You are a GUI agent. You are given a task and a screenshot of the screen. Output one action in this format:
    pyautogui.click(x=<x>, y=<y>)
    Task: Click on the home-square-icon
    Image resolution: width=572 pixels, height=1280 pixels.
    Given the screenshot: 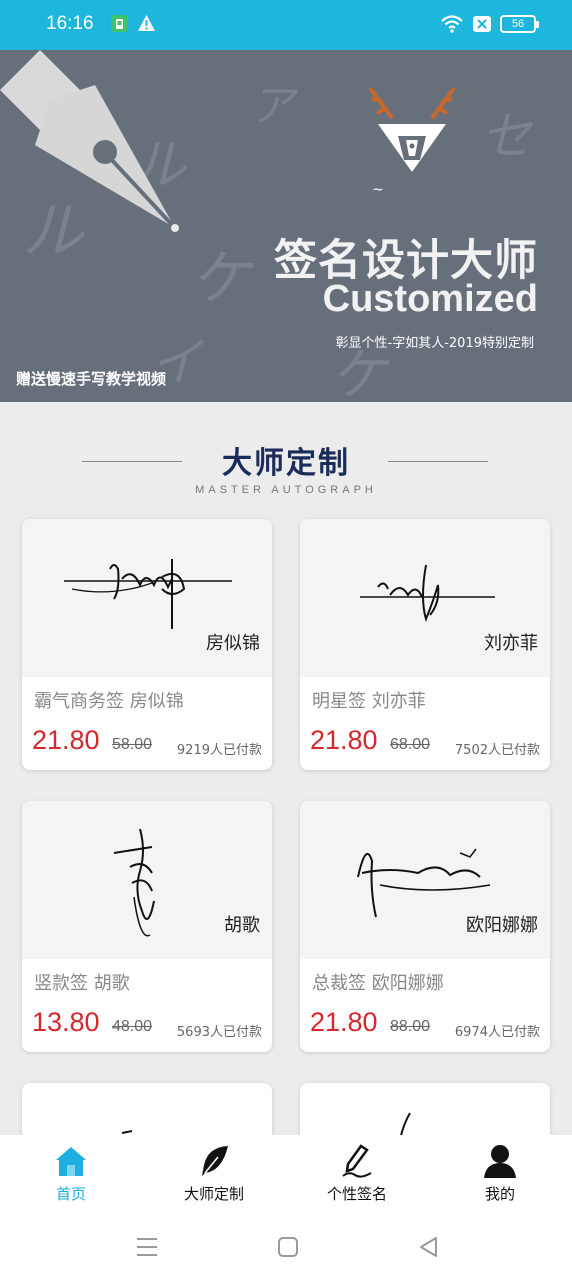 What is the action you would take?
    pyautogui.click(x=288, y=1247)
    